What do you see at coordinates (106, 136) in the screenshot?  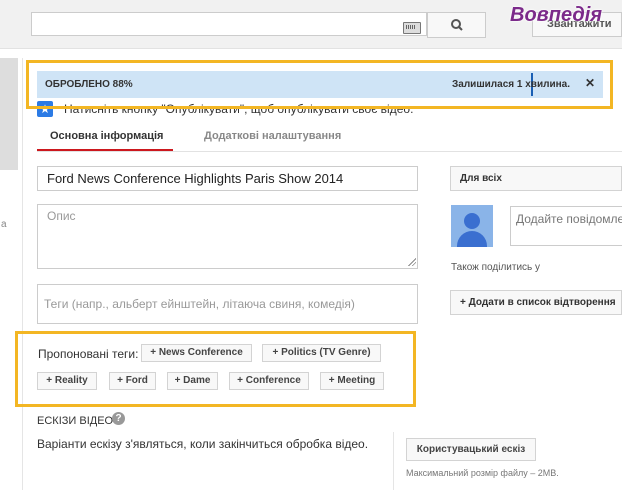 I see `tab-basic-info: Основна інформація` at bounding box center [106, 136].